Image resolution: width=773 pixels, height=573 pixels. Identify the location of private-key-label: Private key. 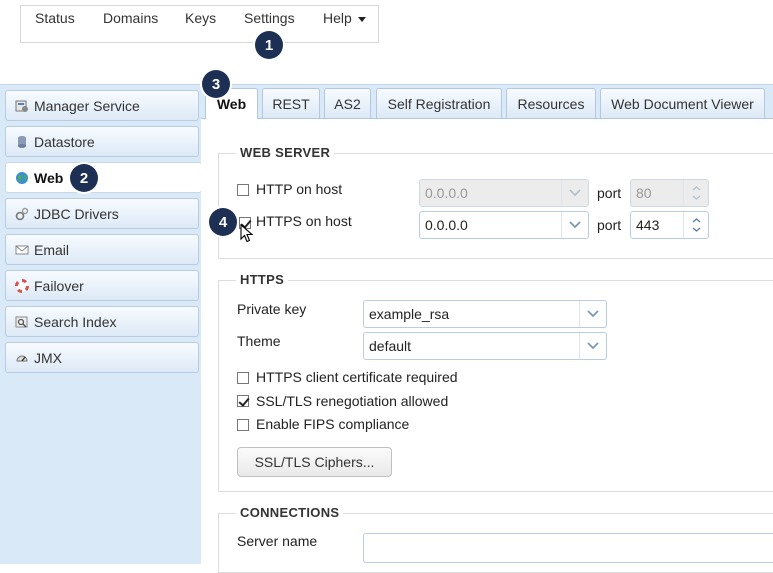
(272, 309).